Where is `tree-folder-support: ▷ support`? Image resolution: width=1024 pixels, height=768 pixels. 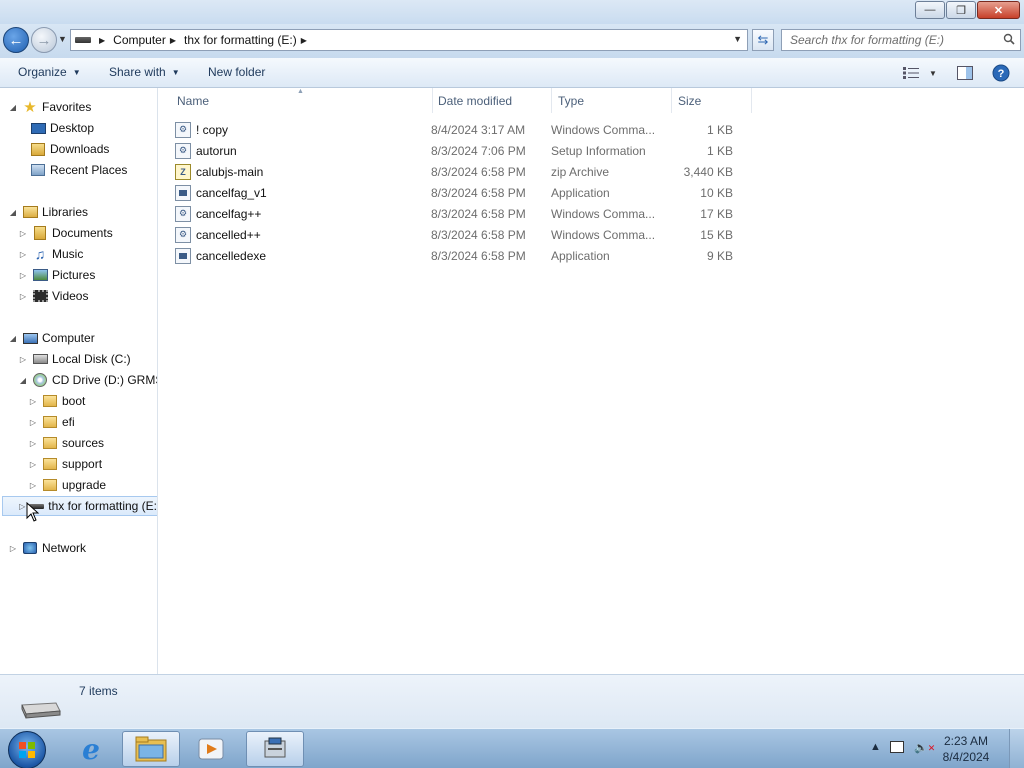
tree-folder-support: ▷ support is located at coordinates (65, 464).